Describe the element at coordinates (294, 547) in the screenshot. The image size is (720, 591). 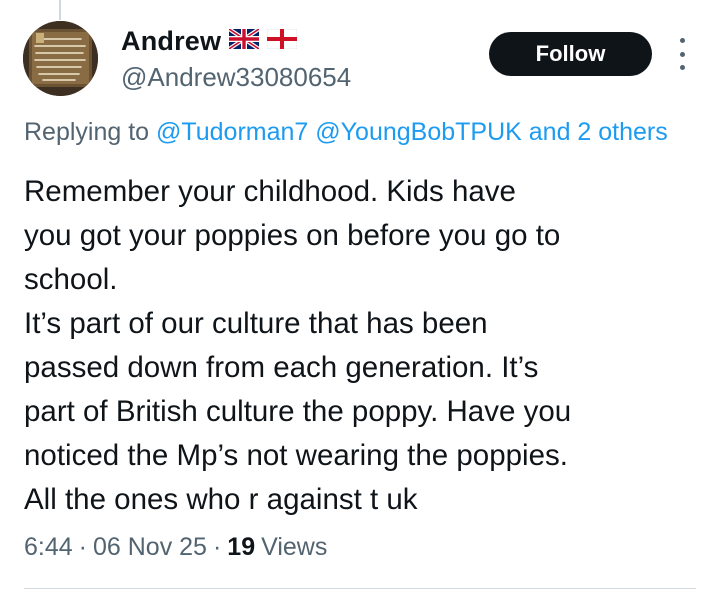
I see `views-label: Views` at that location.